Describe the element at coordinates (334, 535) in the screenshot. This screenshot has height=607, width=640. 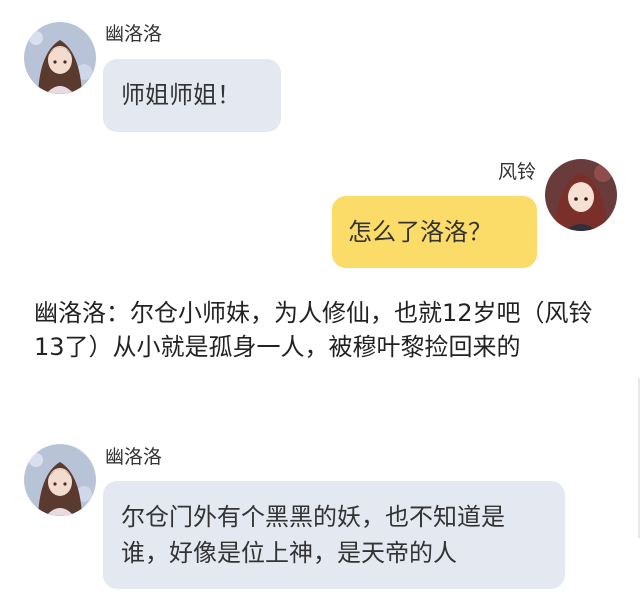
I see `message-bubble: 尔仓门外有个黑黑的妖，也不知道是谁，好像是位上神，是天帝的人` at that location.